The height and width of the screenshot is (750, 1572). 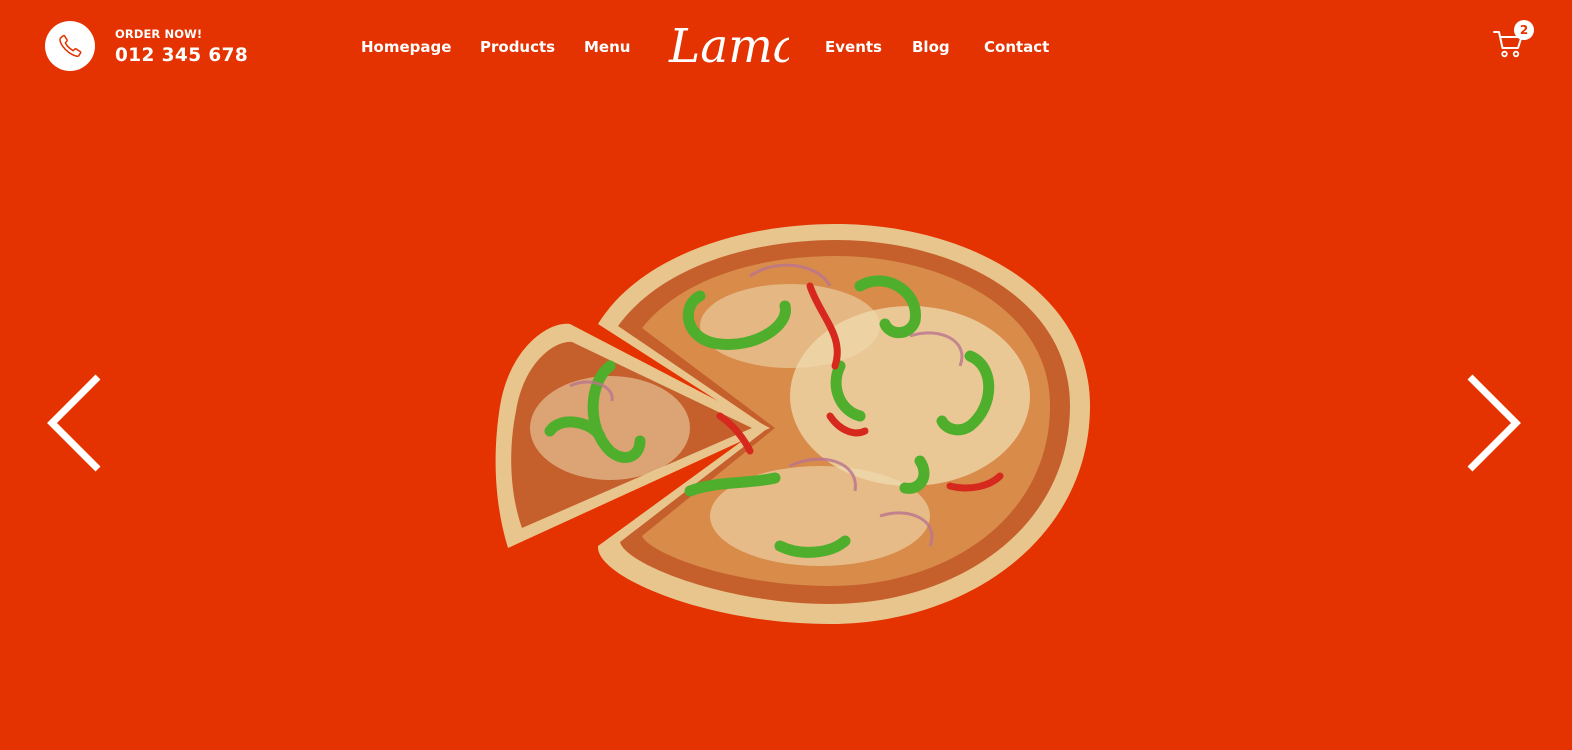 I want to click on nav-blog: Blog, so click(x=931, y=47).